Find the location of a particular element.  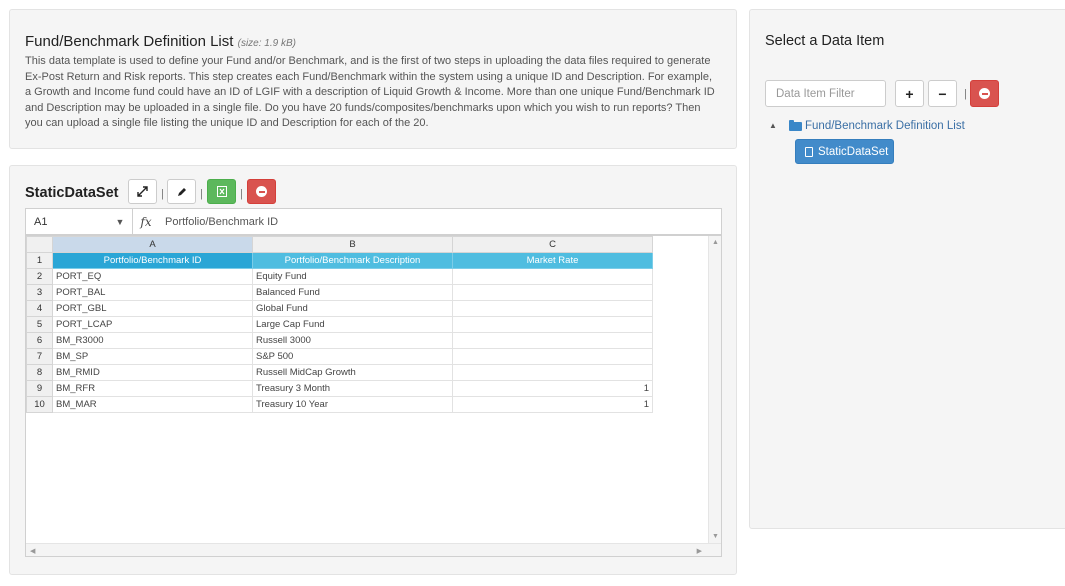

scroll-down-icon: ▼ is located at coordinates (715, 536).